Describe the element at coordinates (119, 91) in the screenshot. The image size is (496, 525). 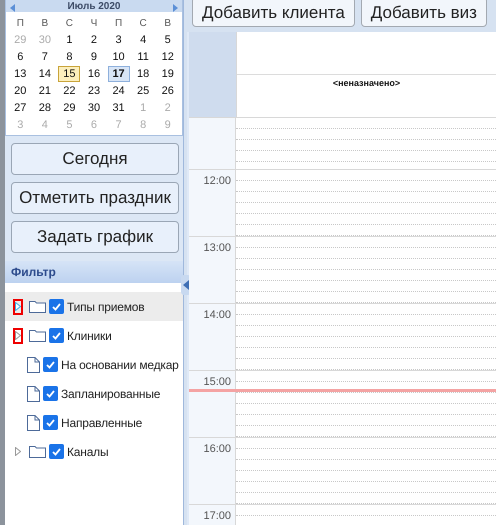
I see `calendar-day: 24` at that location.